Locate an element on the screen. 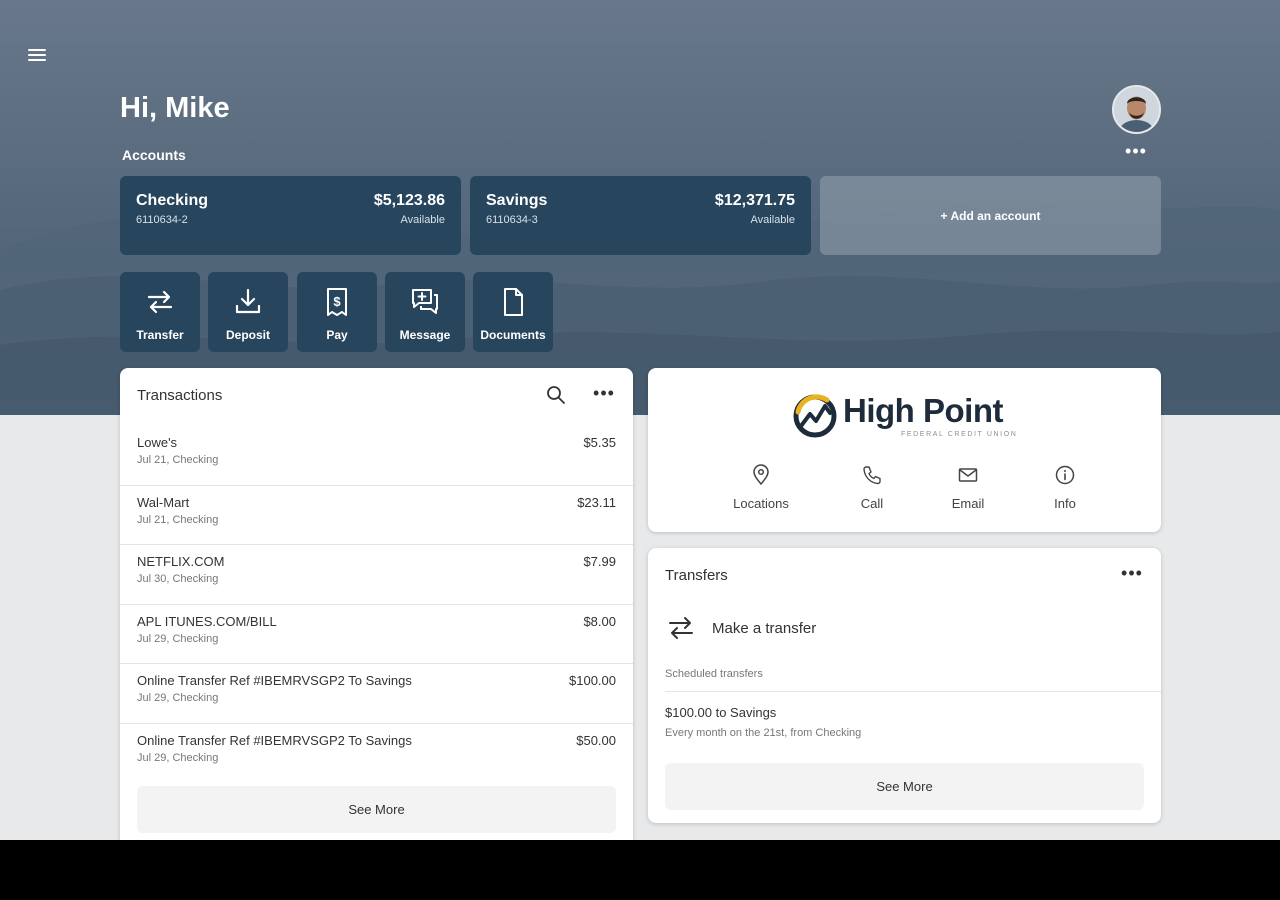  location-pin-icon is located at coordinates (761, 475).